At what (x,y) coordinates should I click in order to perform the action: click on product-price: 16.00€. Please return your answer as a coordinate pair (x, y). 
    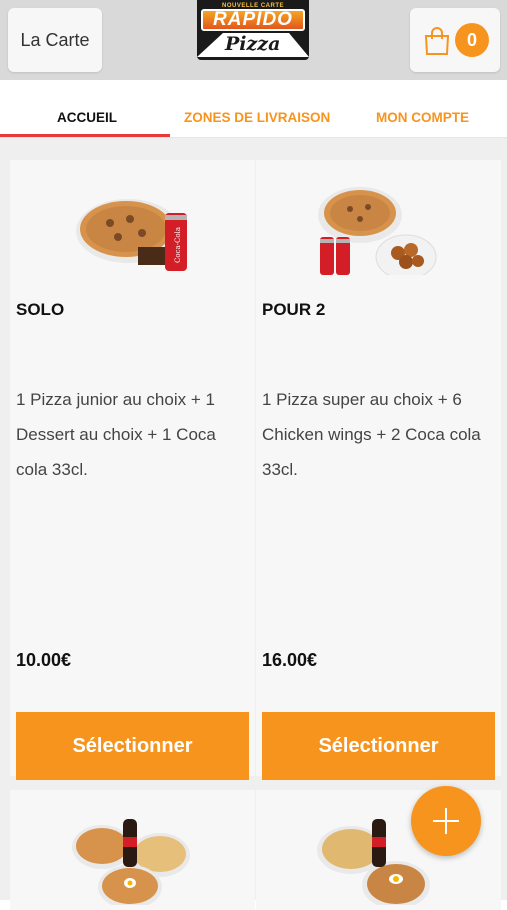
    Looking at the image, I should click on (290, 660).